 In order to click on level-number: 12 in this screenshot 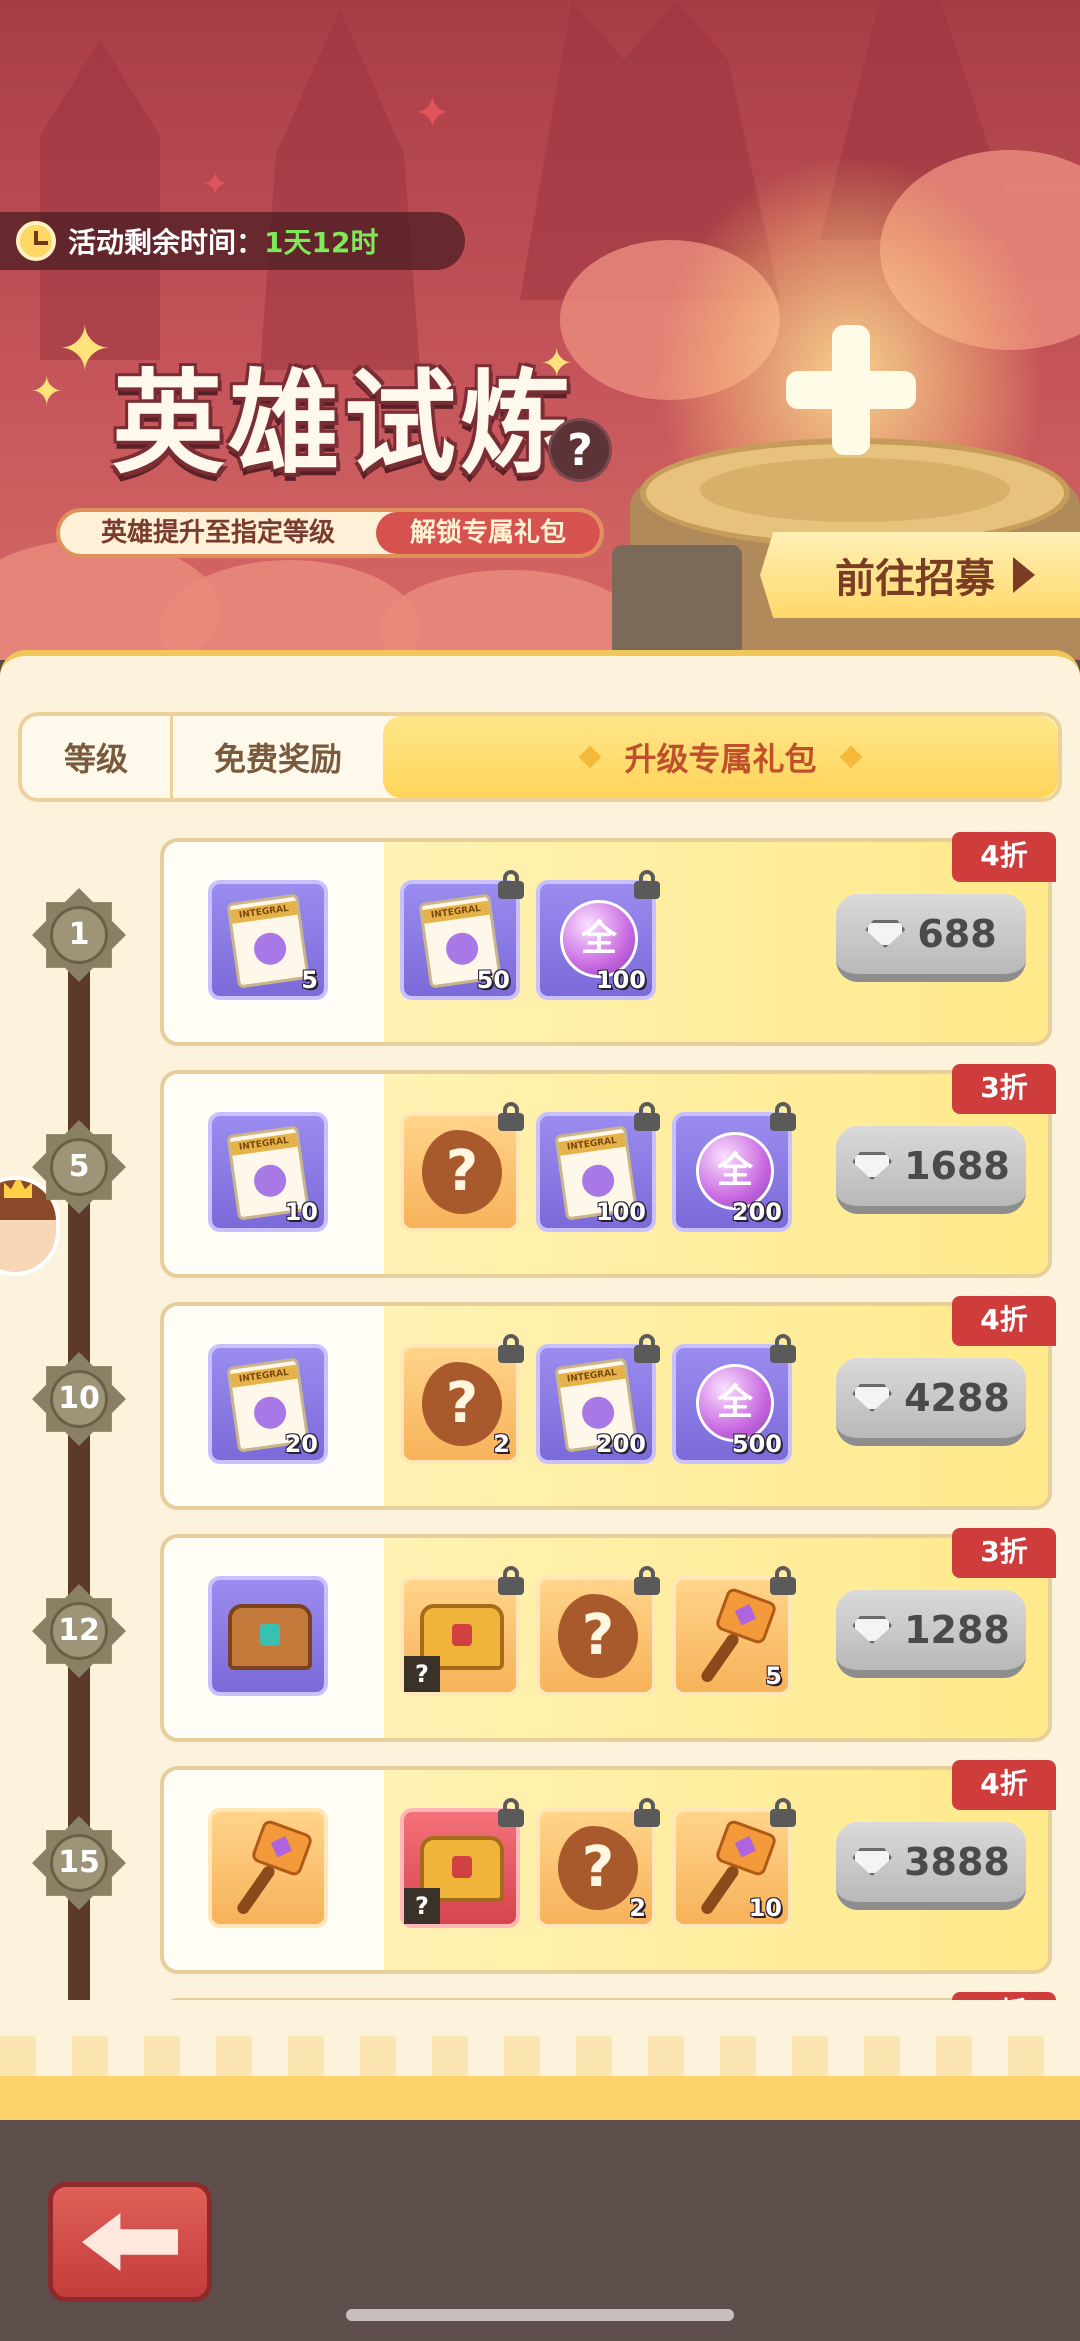, I will do `click(79, 1631)`.